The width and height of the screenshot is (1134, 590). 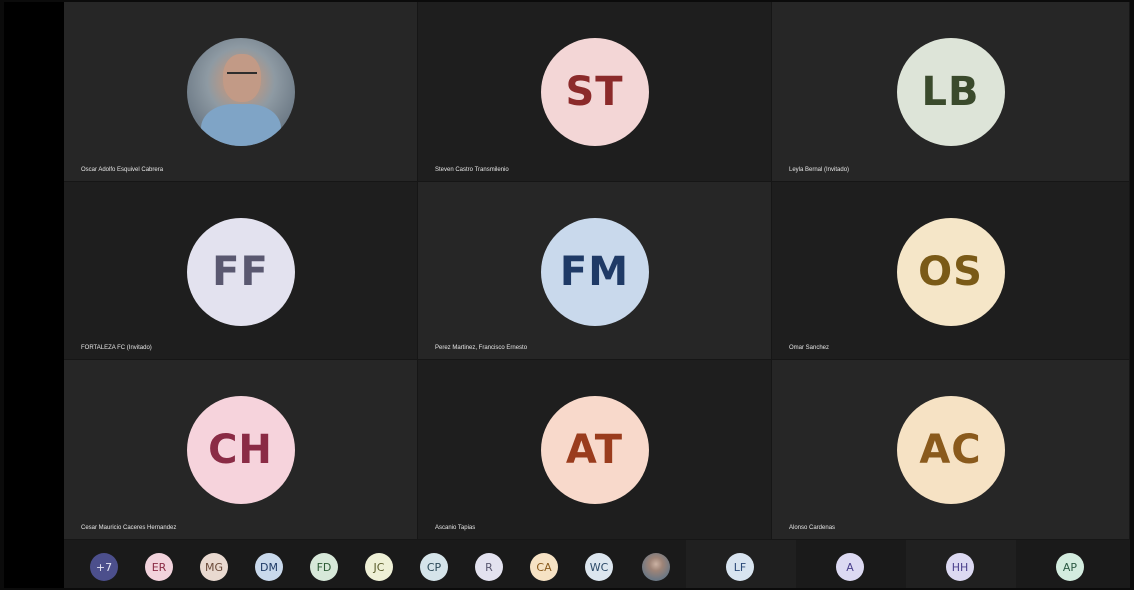 What do you see at coordinates (116, 348) in the screenshot?
I see `participant-name: FORTALEZA FC (Invitado)` at bounding box center [116, 348].